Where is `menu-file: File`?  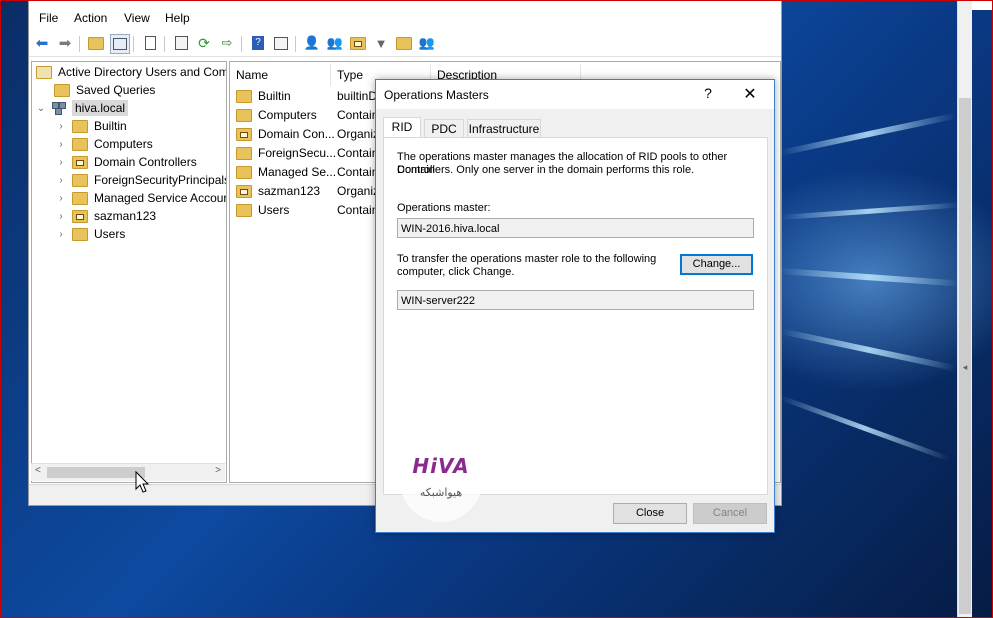 menu-file: File is located at coordinates (48, 18).